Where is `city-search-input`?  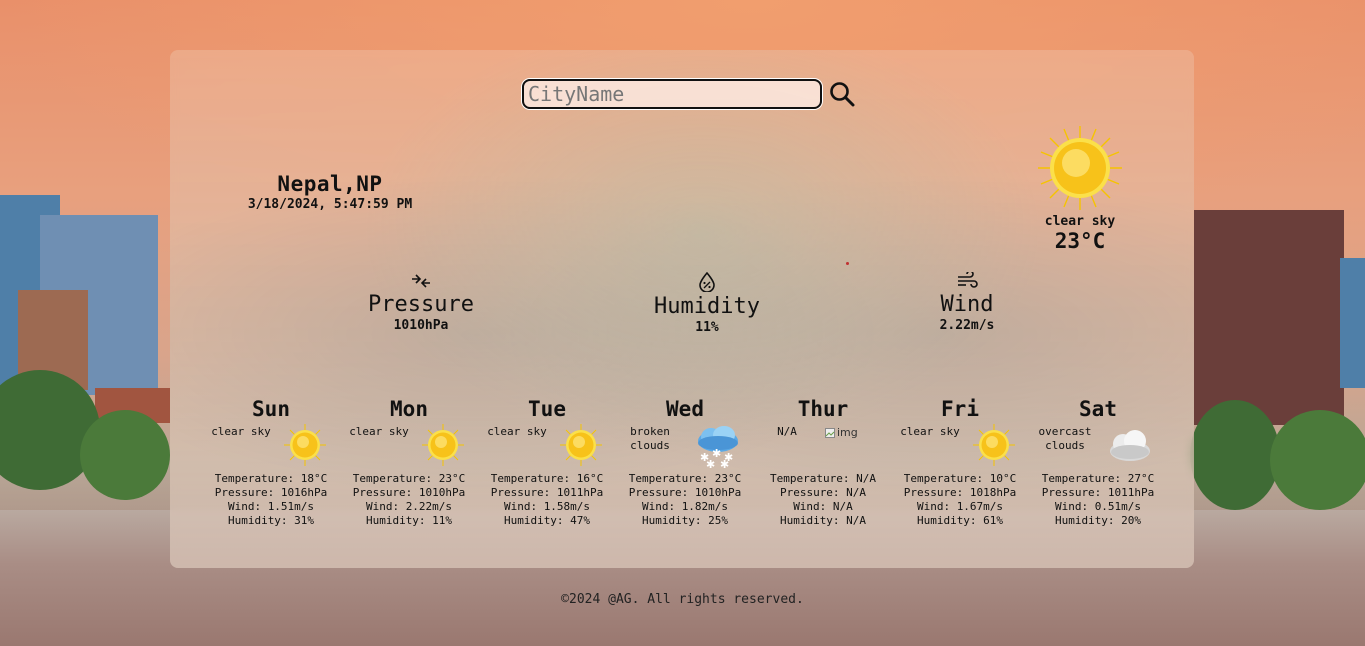
city-search-input is located at coordinates (672, 94).